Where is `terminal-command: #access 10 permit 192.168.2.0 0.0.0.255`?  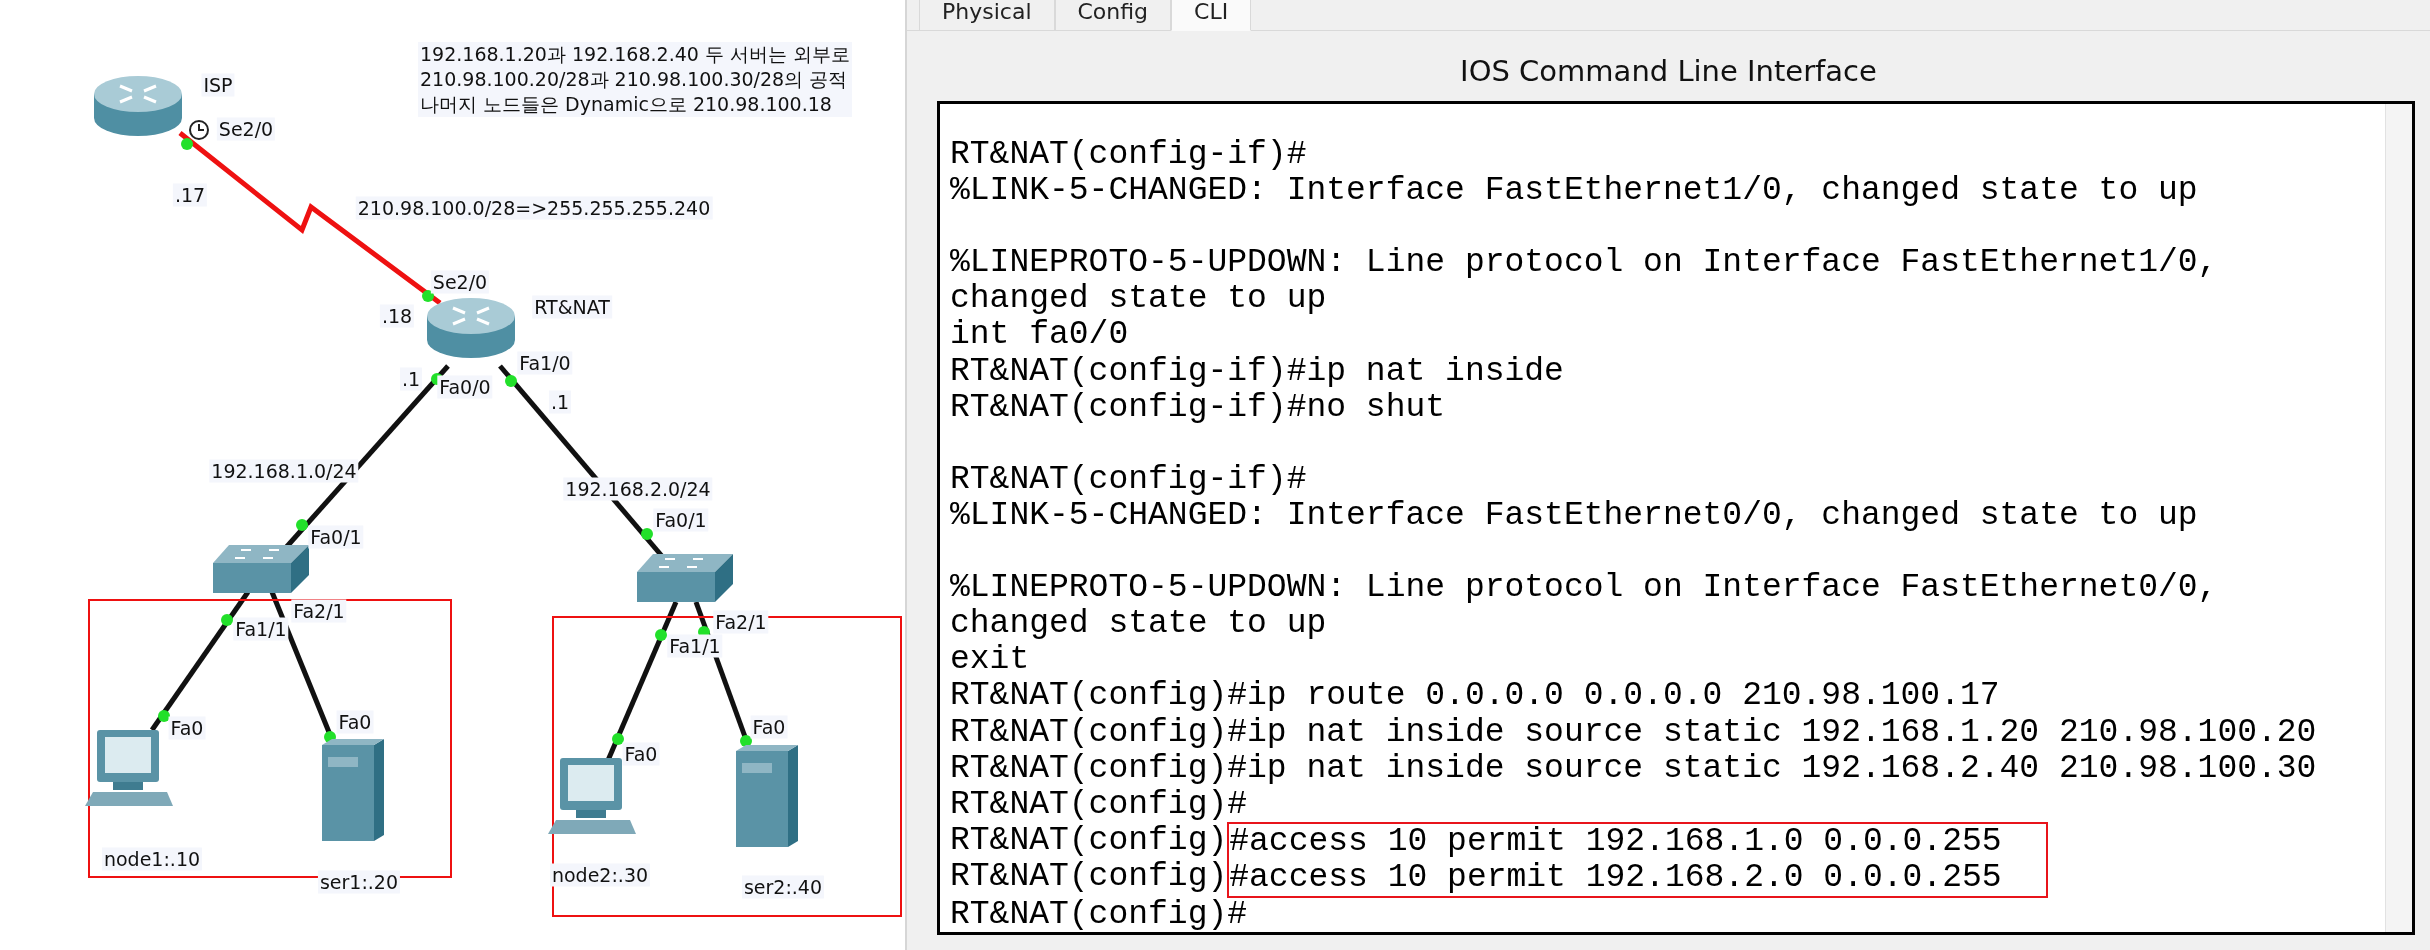
terminal-command: #access 10 permit 192.168.2.0 0.0.0.255 is located at coordinates (1615, 877).